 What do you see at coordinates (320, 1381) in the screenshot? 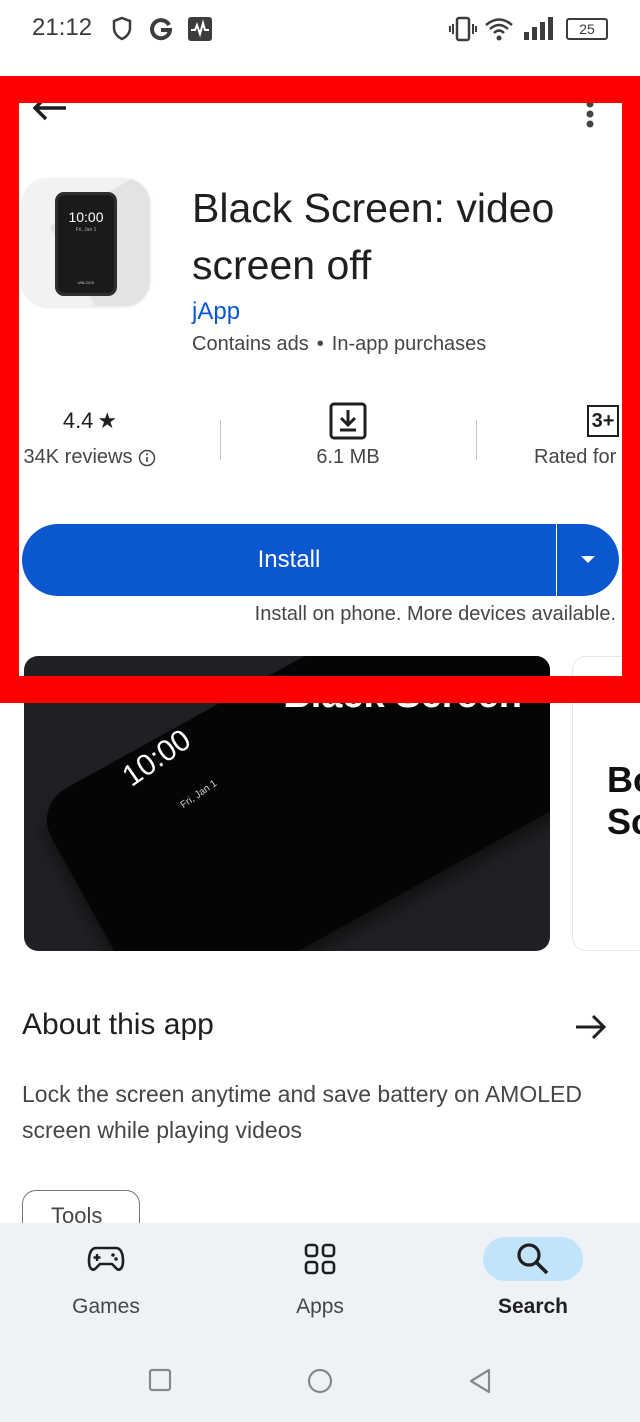
I see `home-button-icon` at bounding box center [320, 1381].